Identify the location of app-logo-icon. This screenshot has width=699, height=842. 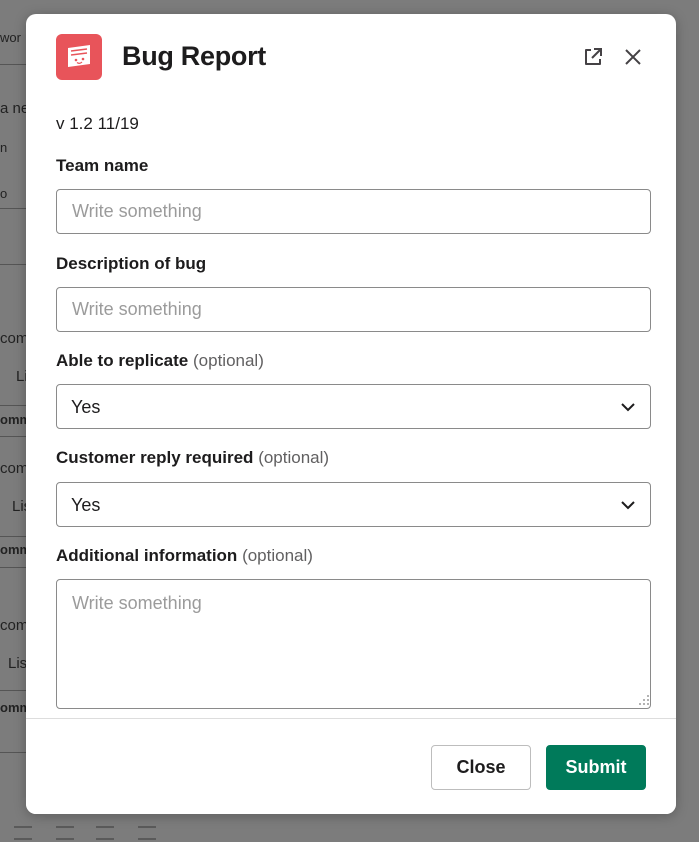
(79, 57).